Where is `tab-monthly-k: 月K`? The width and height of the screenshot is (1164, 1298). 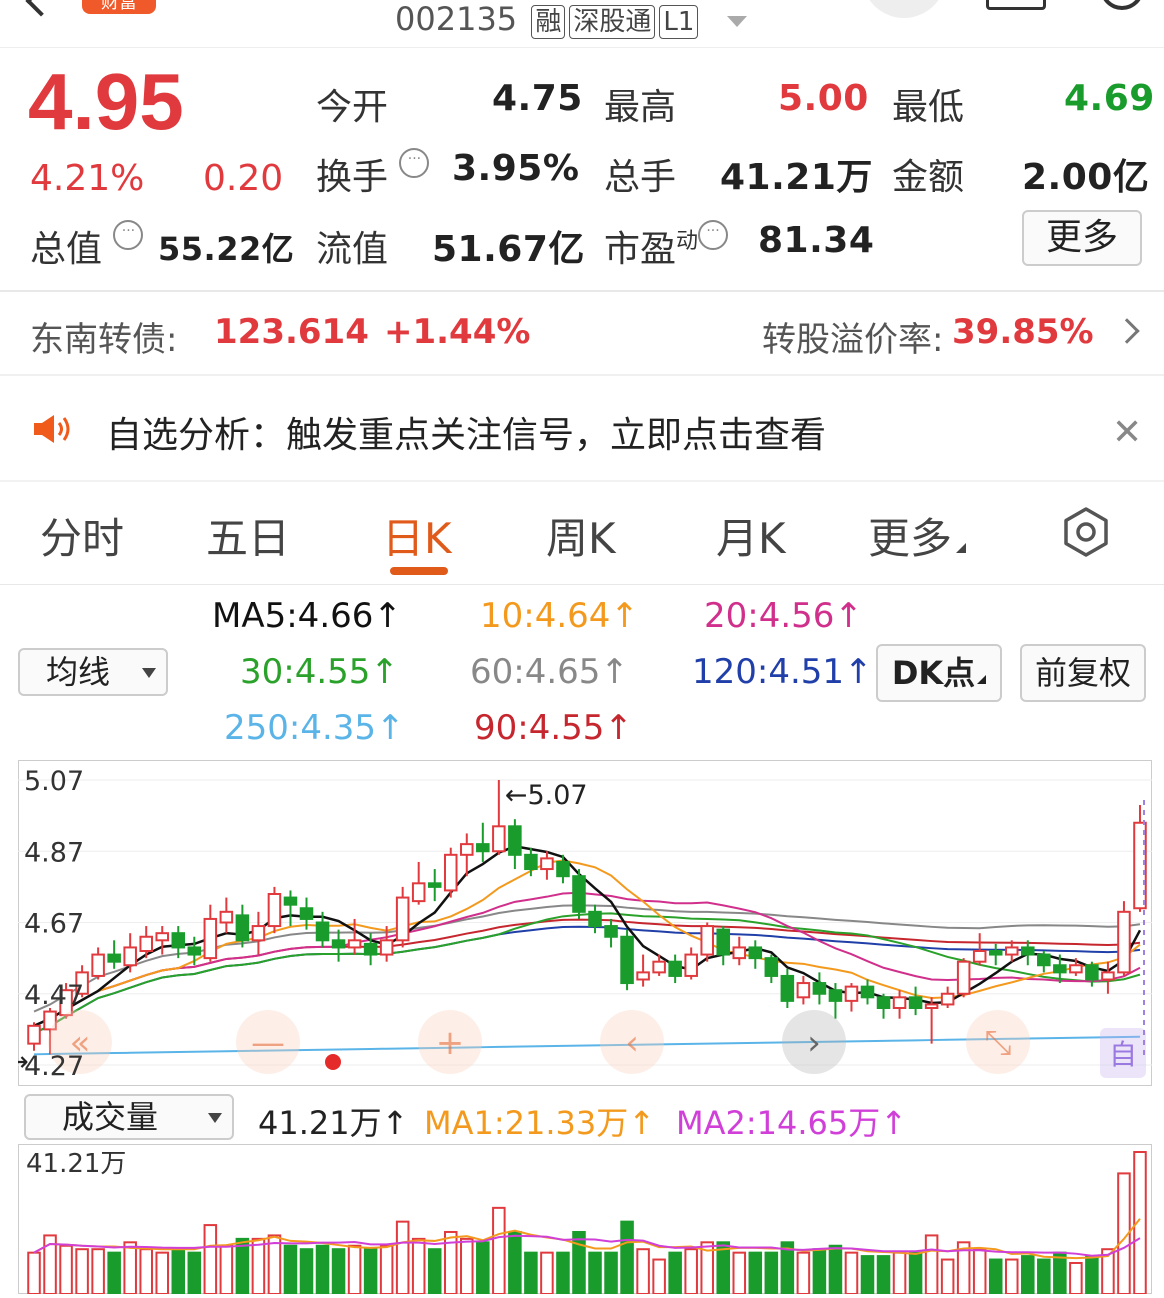
tab-monthly-k: 月K is located at coordinates (751, 535).